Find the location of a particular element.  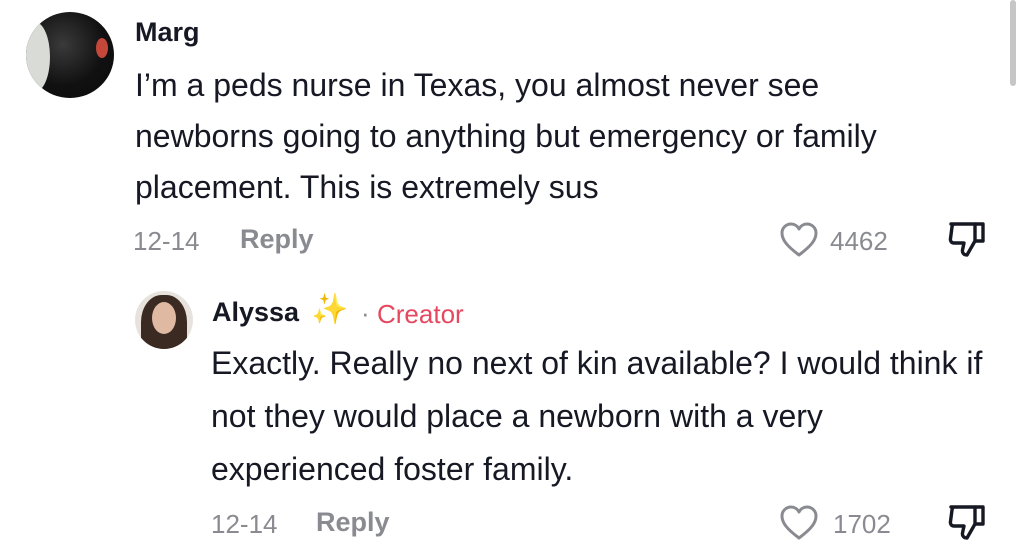

avatar-face is located at coordinates (164, 318).